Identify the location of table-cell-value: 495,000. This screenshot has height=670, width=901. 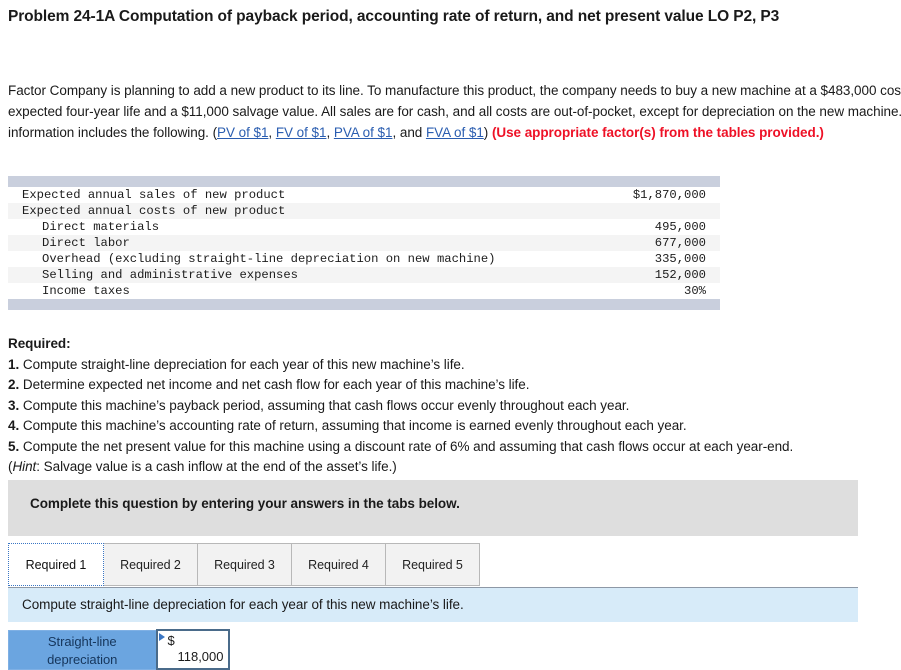
(666, 227).